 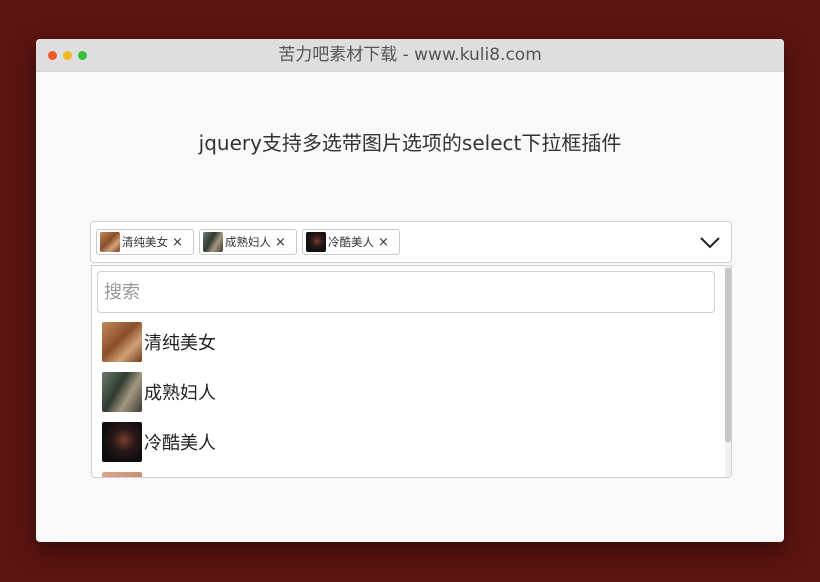 I want to click on chevron-down-icon, so click(x=710, y=242).